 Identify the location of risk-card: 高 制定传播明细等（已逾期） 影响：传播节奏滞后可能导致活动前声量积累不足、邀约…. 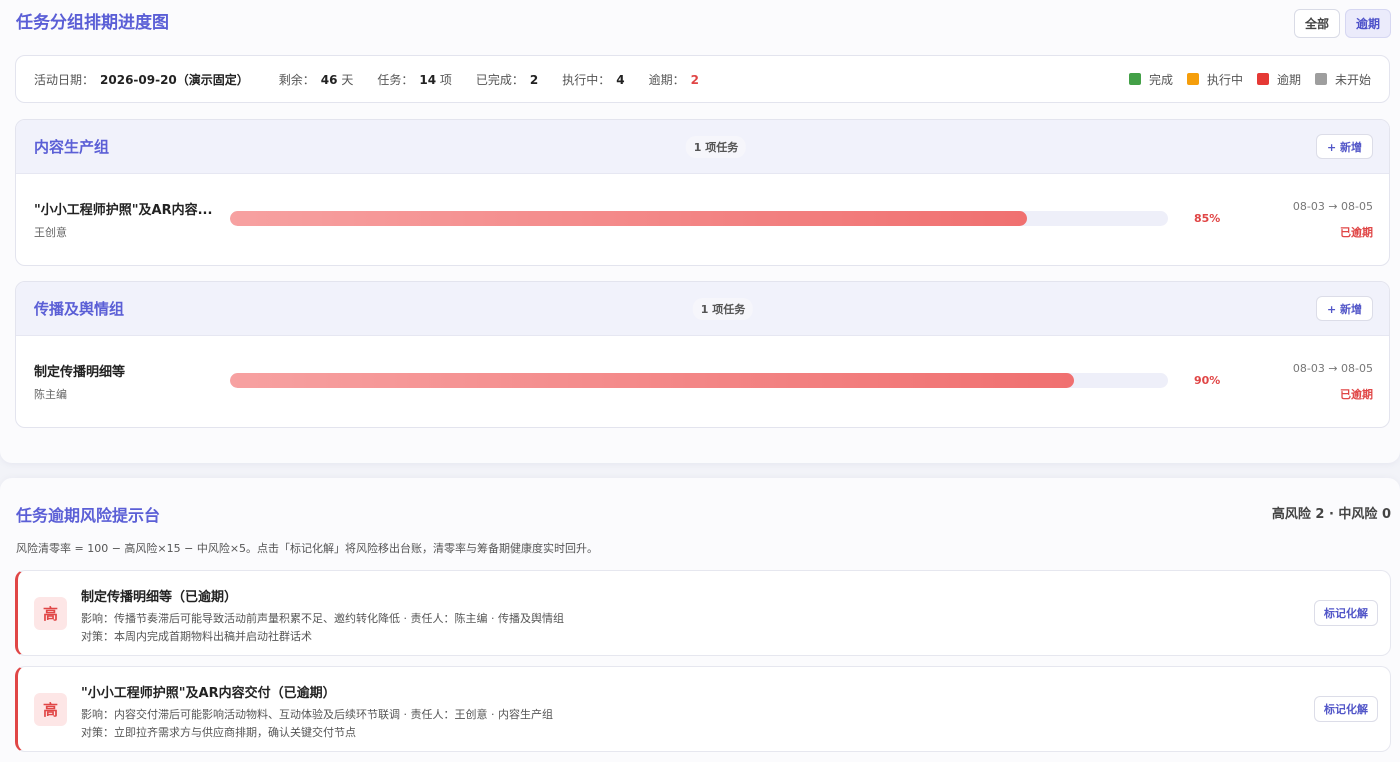
(703, 613).